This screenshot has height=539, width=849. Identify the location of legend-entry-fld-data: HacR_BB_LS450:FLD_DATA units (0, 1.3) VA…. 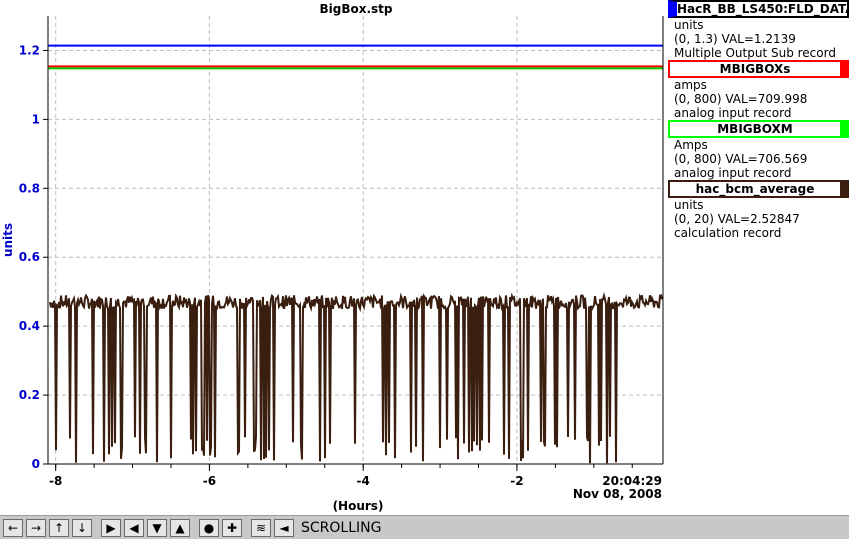
(758, 30).